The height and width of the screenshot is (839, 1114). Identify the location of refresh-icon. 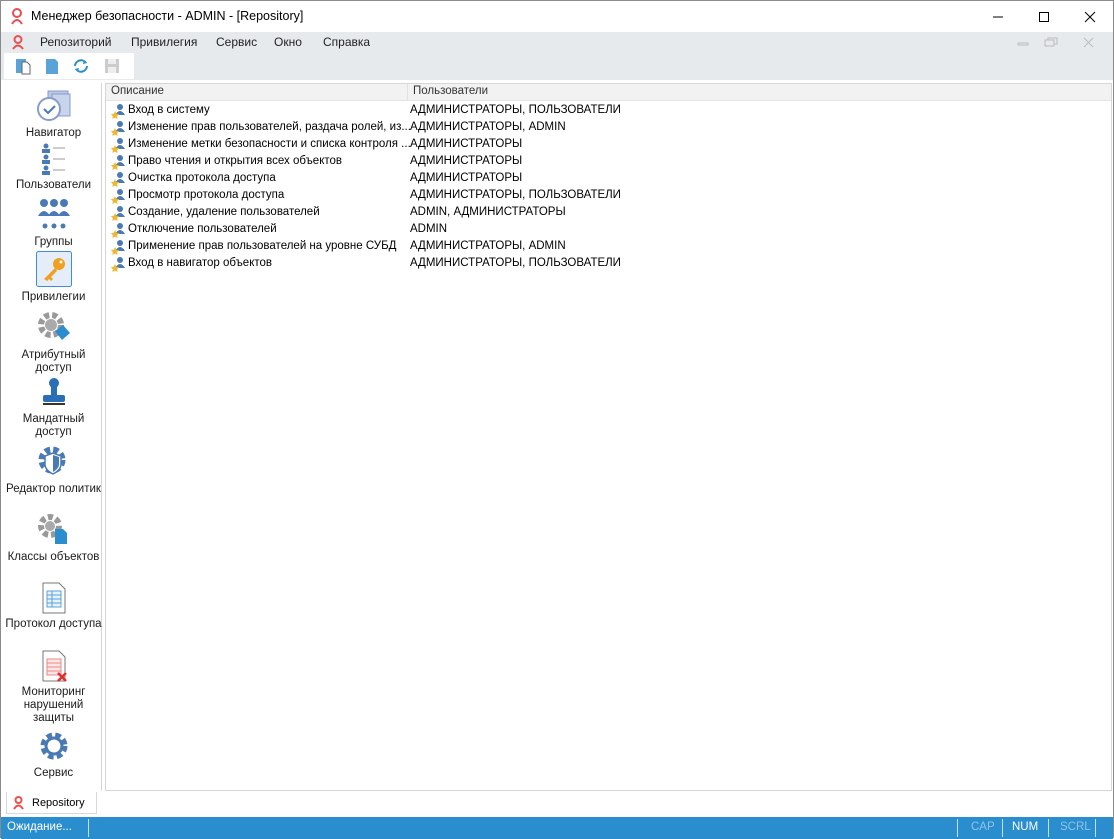
(81, 66).